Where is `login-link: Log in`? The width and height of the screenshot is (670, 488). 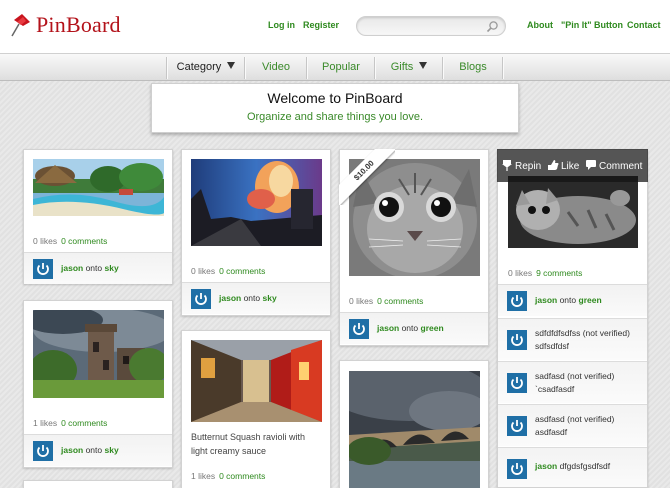 login-link: Log in is located at coordinates (281, 25).